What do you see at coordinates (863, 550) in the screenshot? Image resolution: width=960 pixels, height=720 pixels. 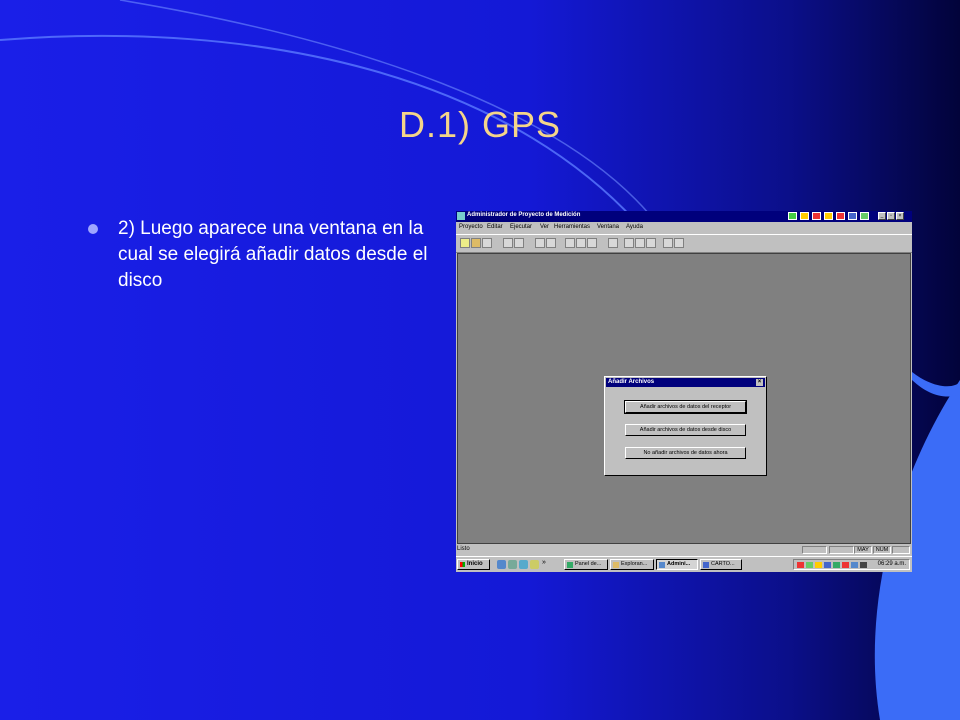 I see `caps-indicator: MAY` at bounding box center [863, 550].